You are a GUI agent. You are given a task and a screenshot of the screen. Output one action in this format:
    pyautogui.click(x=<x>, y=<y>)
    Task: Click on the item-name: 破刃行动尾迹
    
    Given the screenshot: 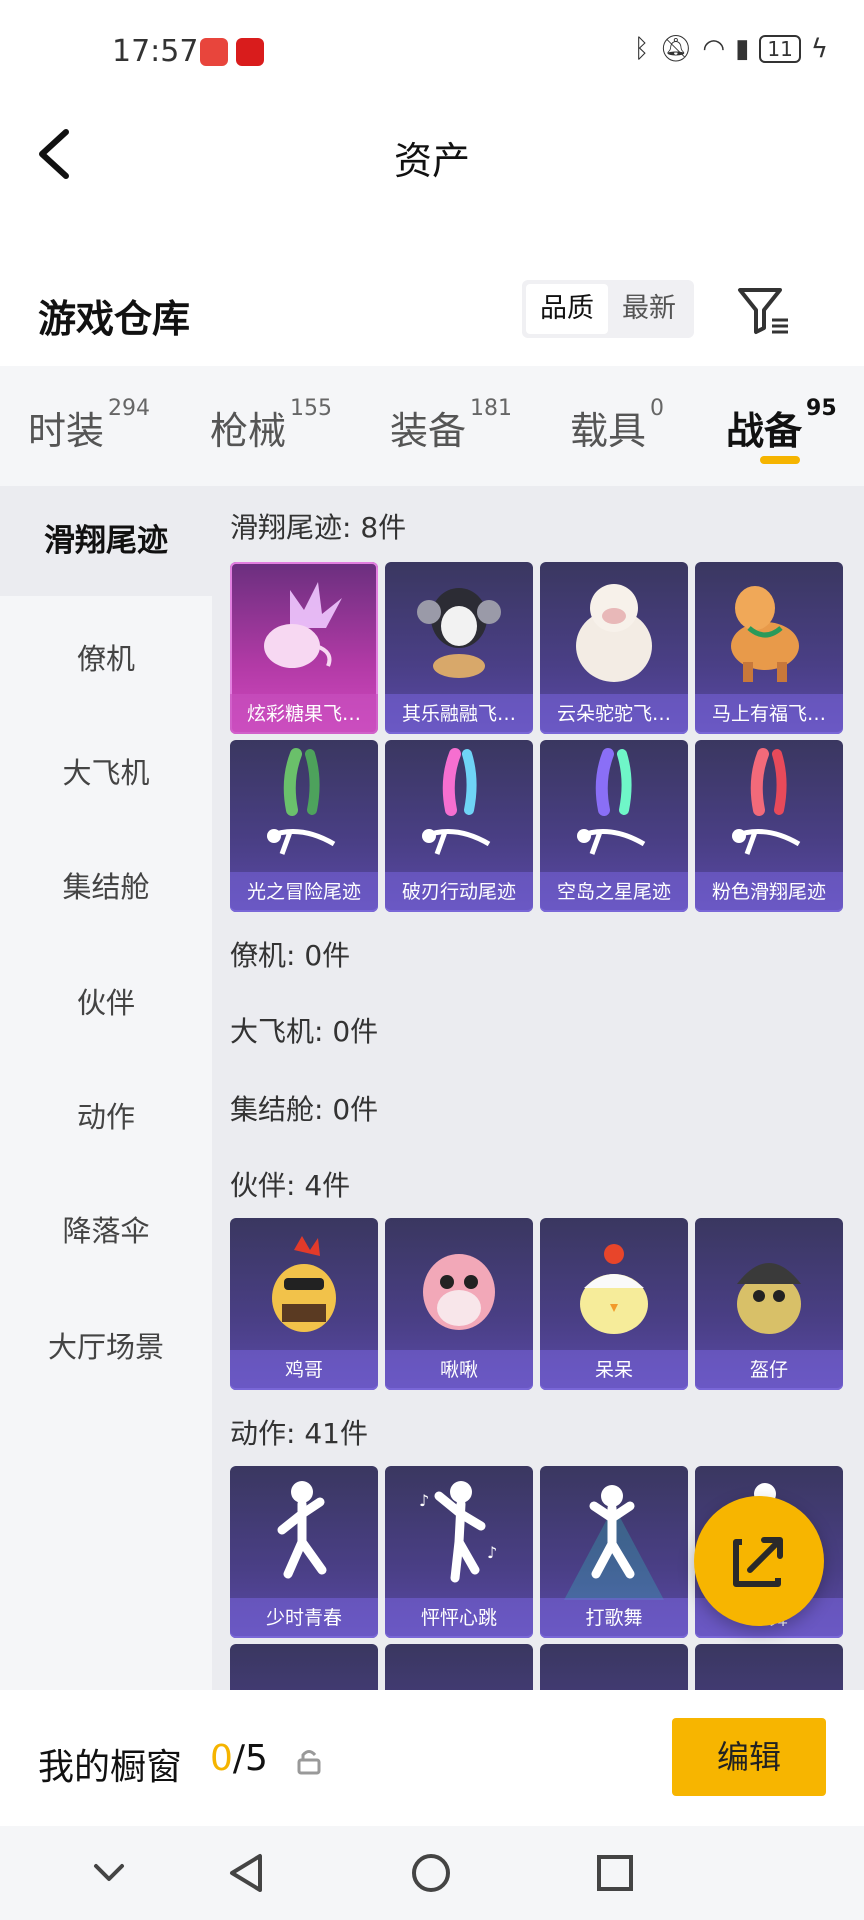 What is the action you would take?
    pyautogui.click(x=459, y=892)
    